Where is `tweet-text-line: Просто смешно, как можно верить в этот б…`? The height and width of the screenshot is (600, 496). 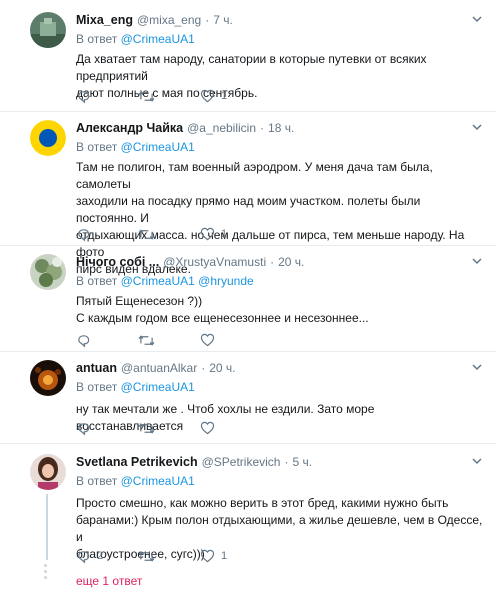
tweet-text-line: Просто смешно, как можно верить в этот б… is located at coordinates (262, 503).